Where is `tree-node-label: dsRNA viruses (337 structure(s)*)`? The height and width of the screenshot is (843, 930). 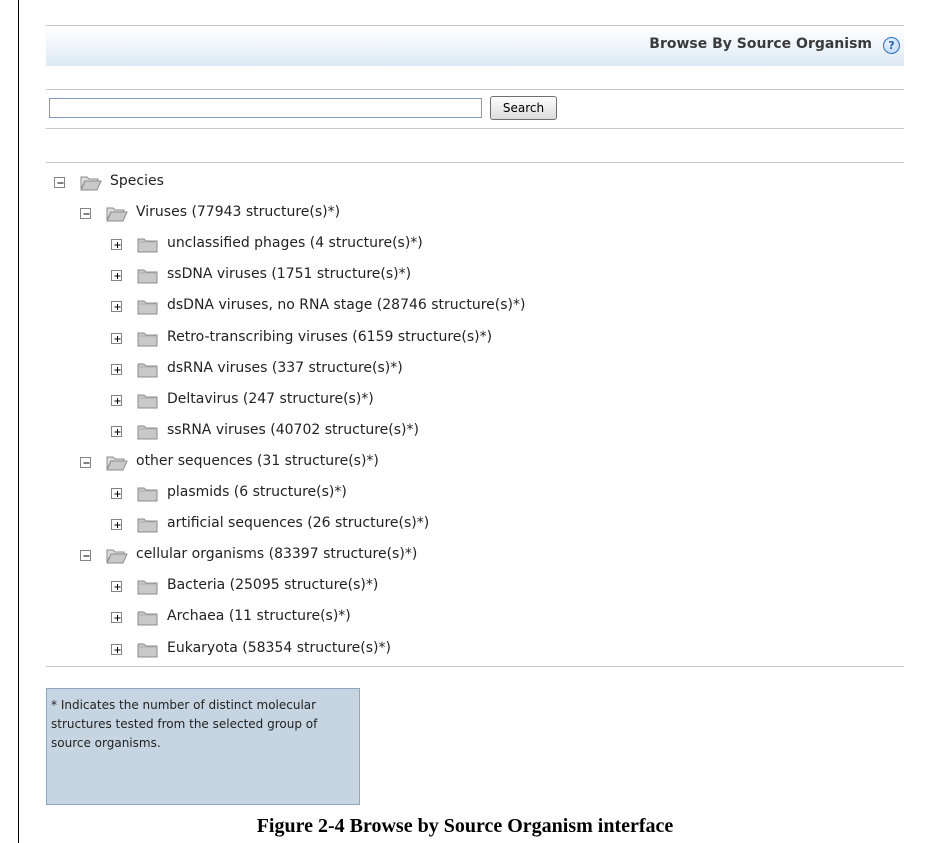 tree-node-label: dsRNA viruses (337 structure(s)*) is located at coordinates (285, 368).